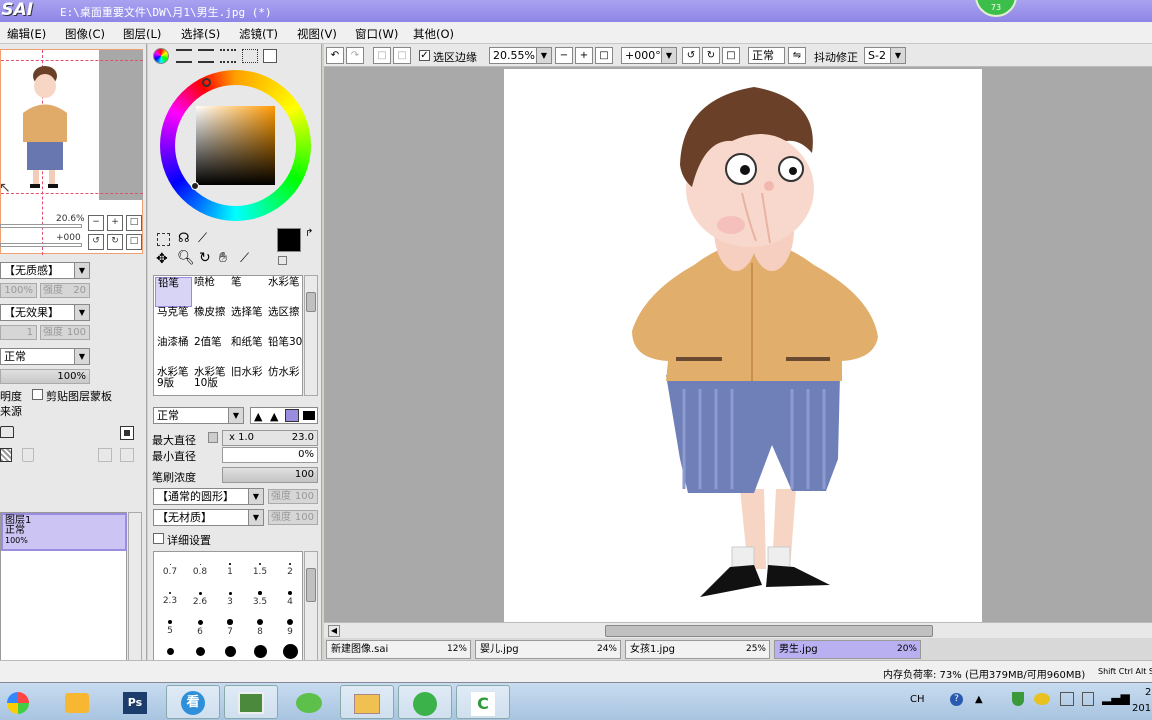 The image size is (1152, 720). What do you see at coordinates (711, 55) in the screenshot?
I see `toolbar-rotate-right-button: ↻` at bounding box center [711, 55].